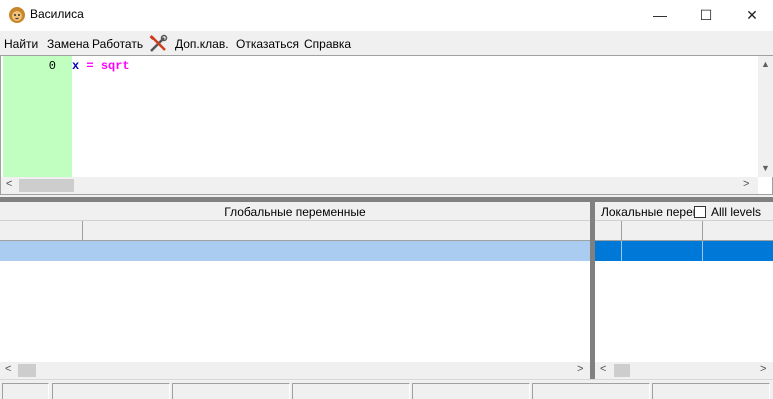 Image resolution: width=773 pixels, height=399 pixels. What do you see at coordinates (386, 15) in the screenshot?
I see `title-bar: Василиса — ☐ ✕` at bounding box center [386, 15].